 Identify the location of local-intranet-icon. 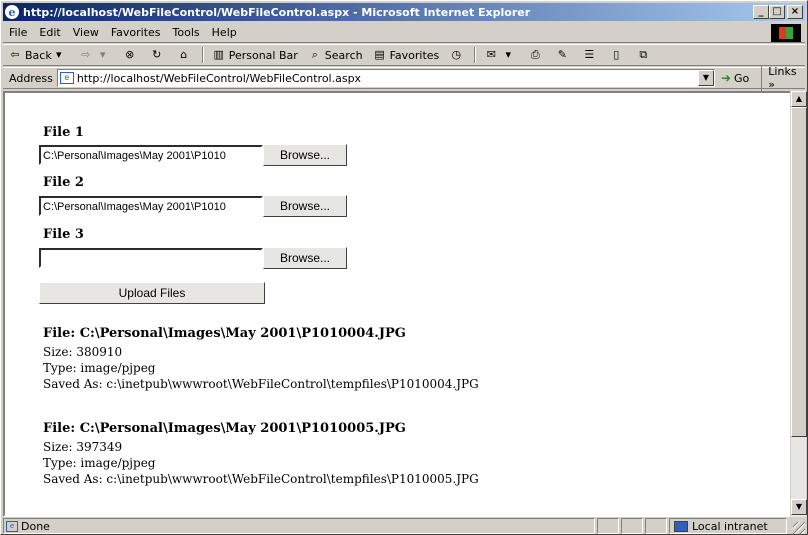
(681, 526).